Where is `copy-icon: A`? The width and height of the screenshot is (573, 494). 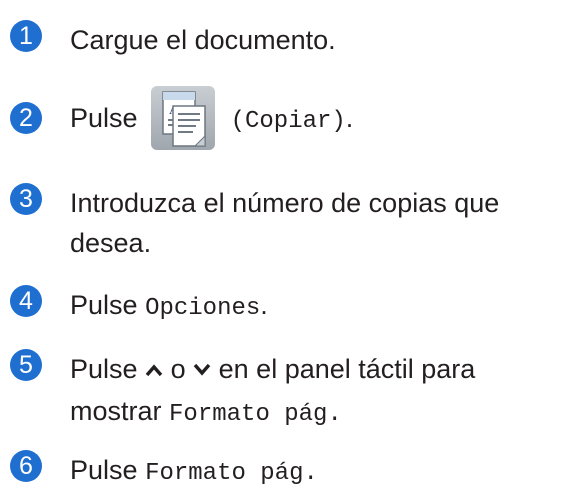 copy-icon: A is located at coordinates (183, 117).